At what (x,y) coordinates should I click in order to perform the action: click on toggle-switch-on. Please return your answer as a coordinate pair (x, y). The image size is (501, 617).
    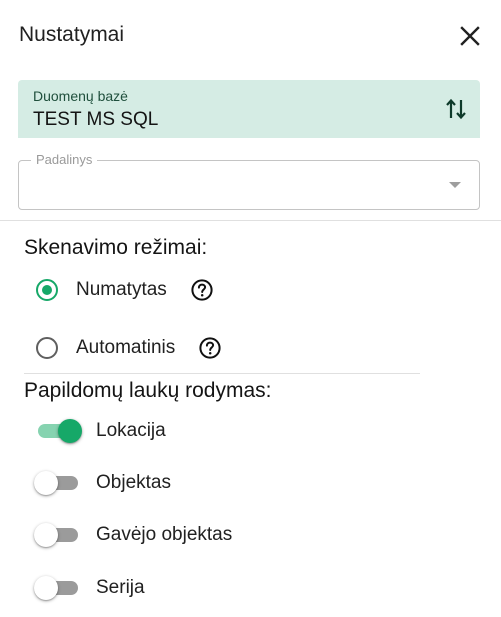
    Looking at the image, I should click on (58, 431).